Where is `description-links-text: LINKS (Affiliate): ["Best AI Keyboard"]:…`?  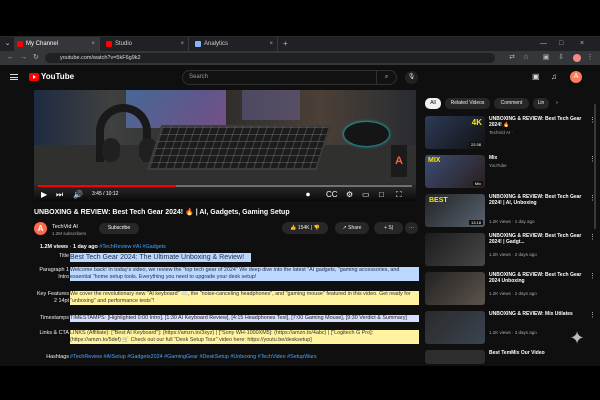 description-links-text: LINKS (Affiliate): ["Best AI Keyboard"]:… is located at coordinates (244, 337).